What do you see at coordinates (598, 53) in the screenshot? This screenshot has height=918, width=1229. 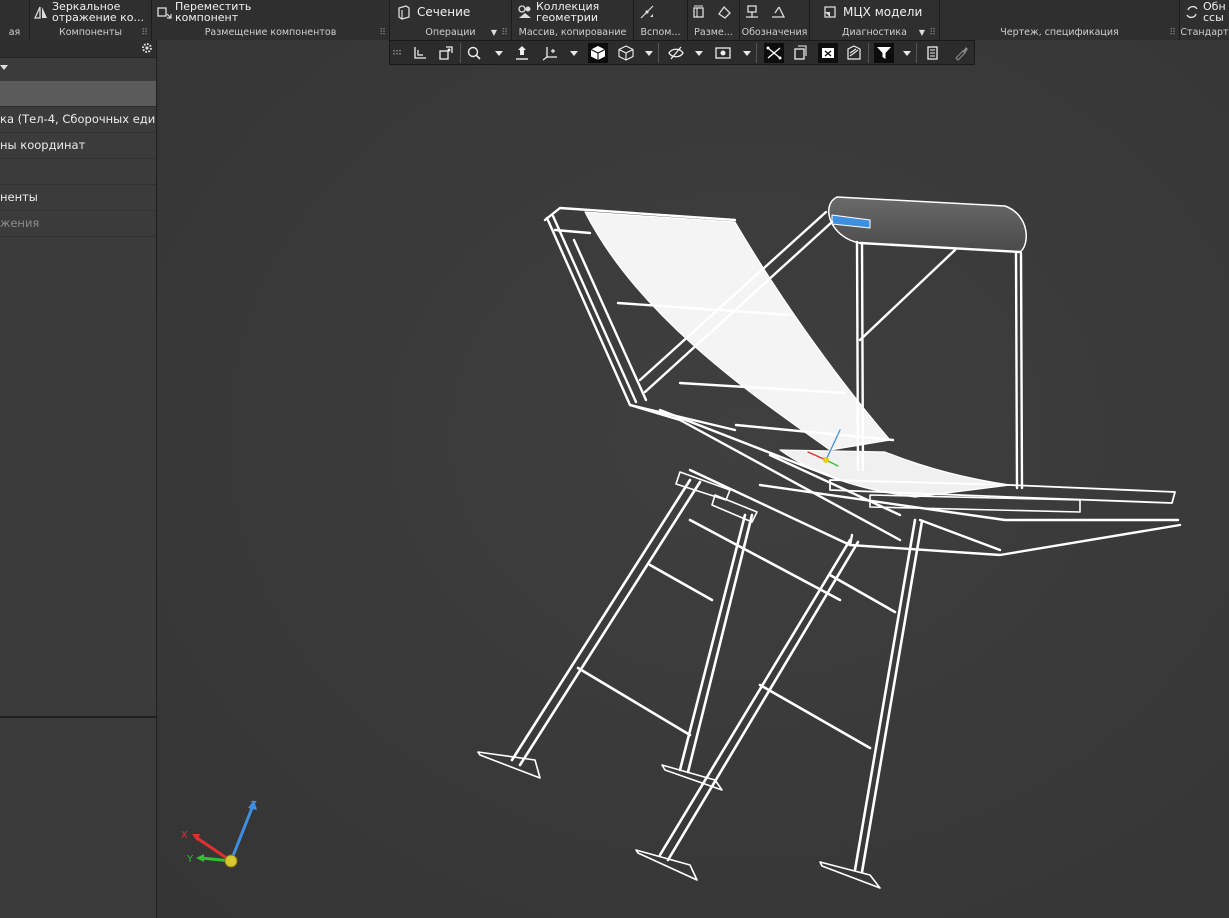 I see `shaded-icon` at bounding box center [598, 53].